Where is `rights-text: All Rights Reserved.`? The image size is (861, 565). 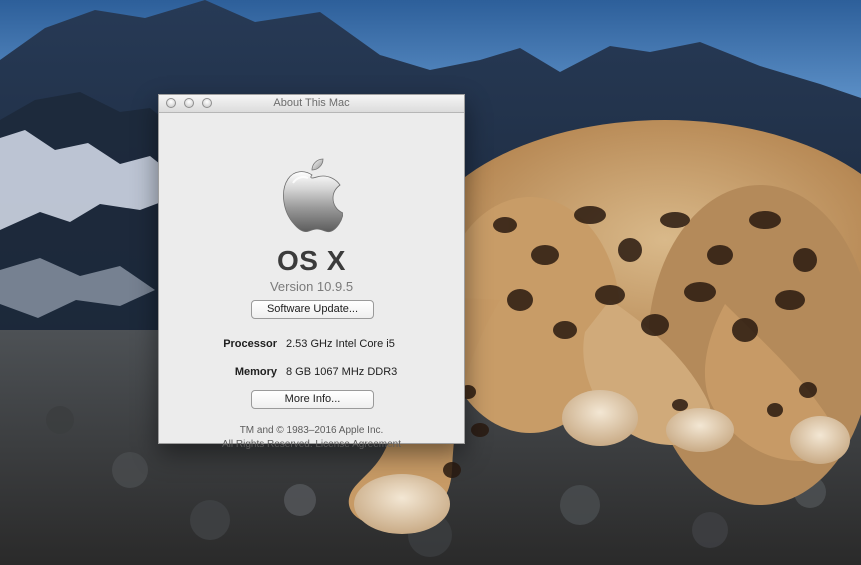
rights-text: All Rights Reserved. is located at coordinates (267, 444).